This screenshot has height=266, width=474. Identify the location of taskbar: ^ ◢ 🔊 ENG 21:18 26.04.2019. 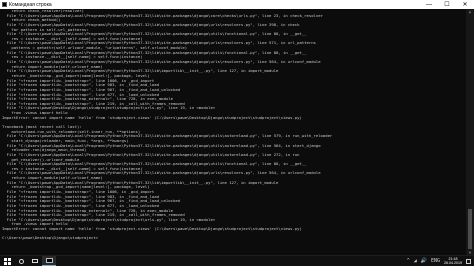
(237, 260).